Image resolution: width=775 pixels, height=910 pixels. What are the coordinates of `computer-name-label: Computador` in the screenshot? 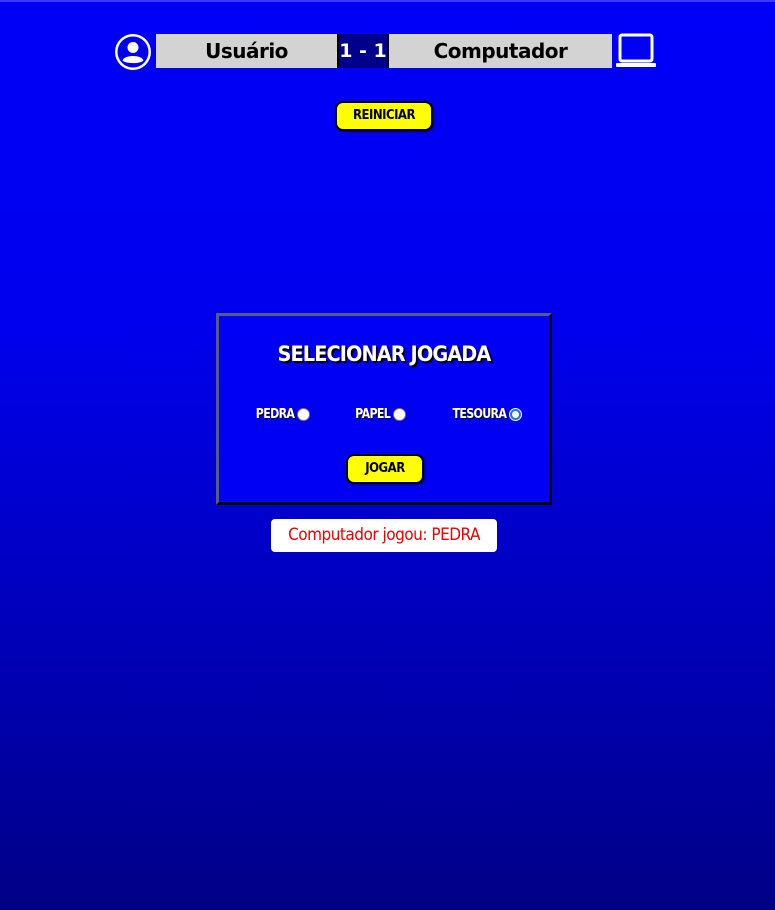 It's located at (500, 51).